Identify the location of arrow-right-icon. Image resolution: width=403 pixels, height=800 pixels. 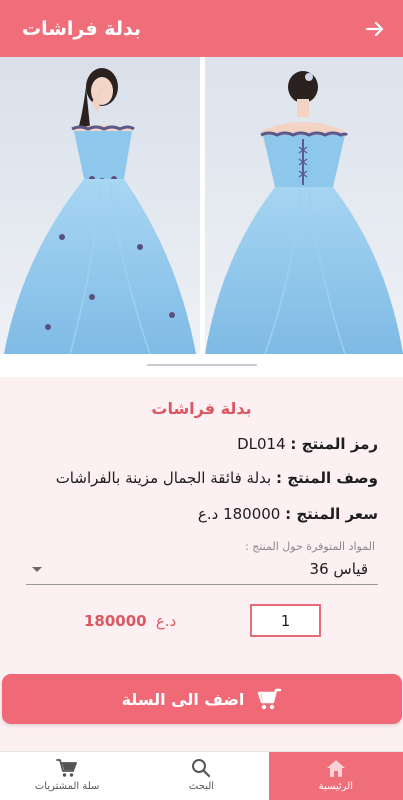
(374, 28).